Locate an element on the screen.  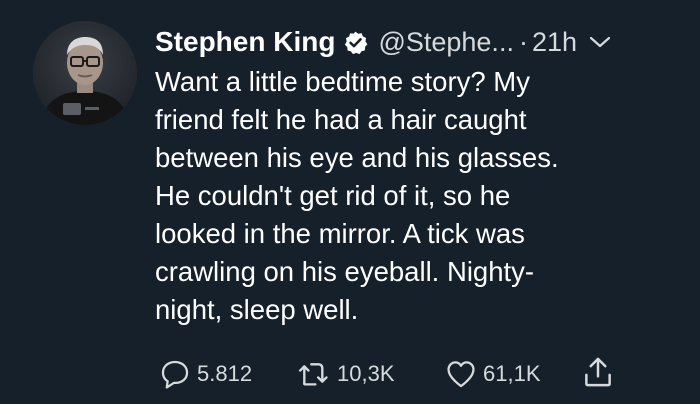
heart-icon is located at coordinates (461, 374).